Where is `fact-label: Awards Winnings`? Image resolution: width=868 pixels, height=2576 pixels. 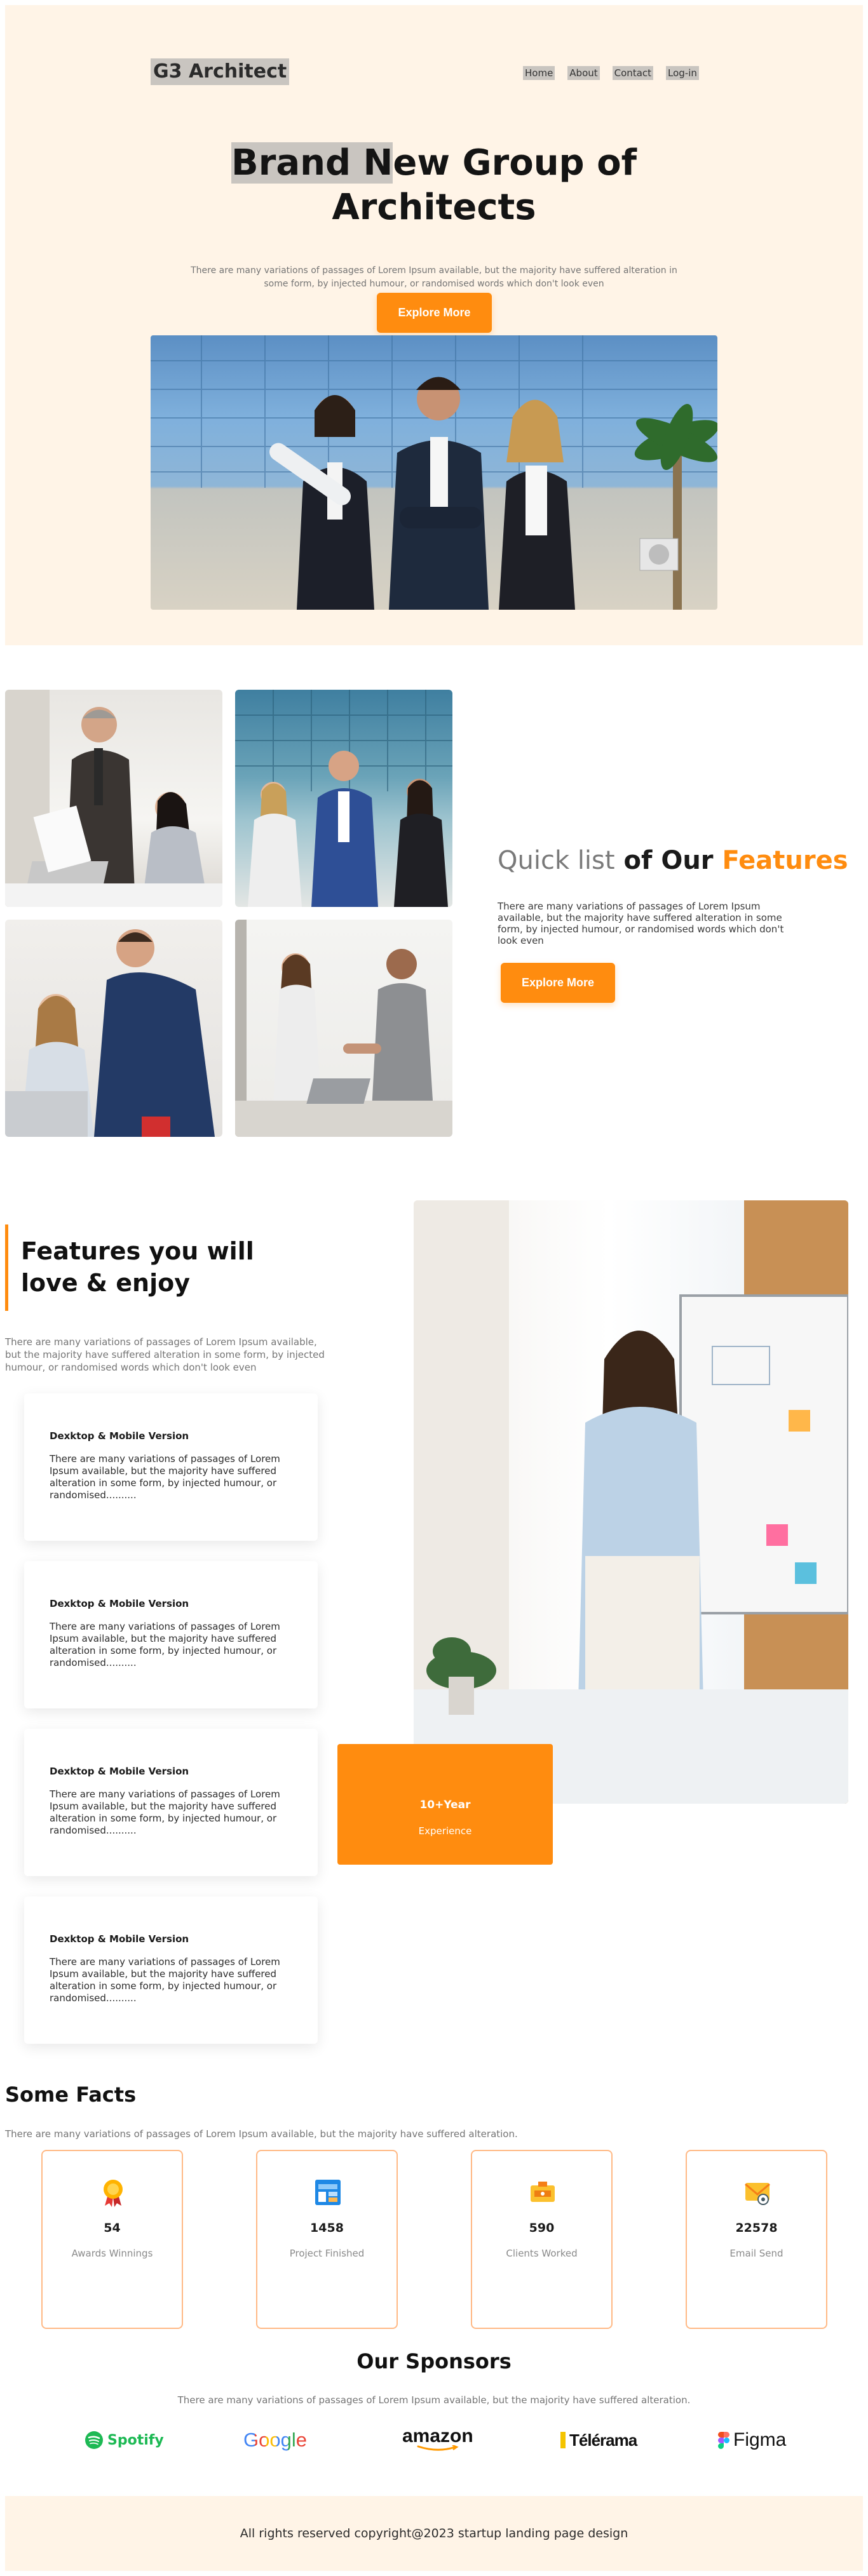
fact-label: Awards Winnings is located at coordinates (112, 2253).